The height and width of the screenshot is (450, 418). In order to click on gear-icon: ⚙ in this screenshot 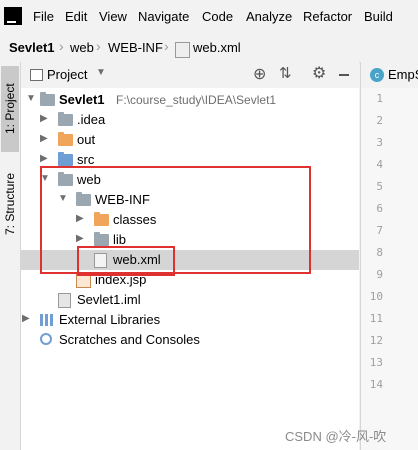, I will do `click(319, 73)`.